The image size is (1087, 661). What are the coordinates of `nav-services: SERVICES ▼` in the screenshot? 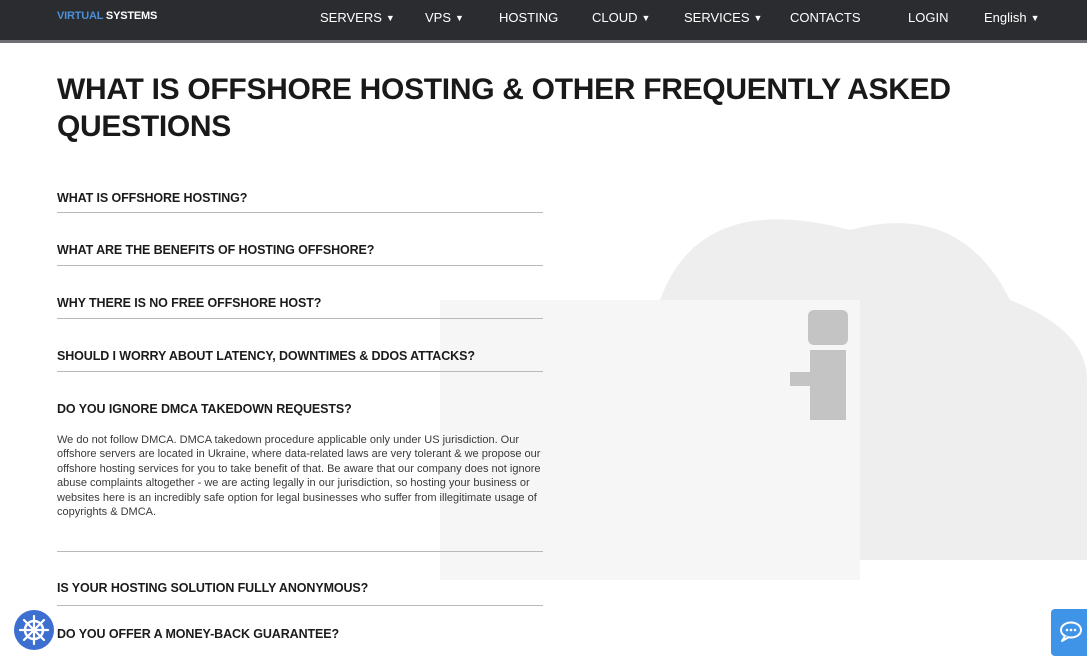 It's located at (723, 17).